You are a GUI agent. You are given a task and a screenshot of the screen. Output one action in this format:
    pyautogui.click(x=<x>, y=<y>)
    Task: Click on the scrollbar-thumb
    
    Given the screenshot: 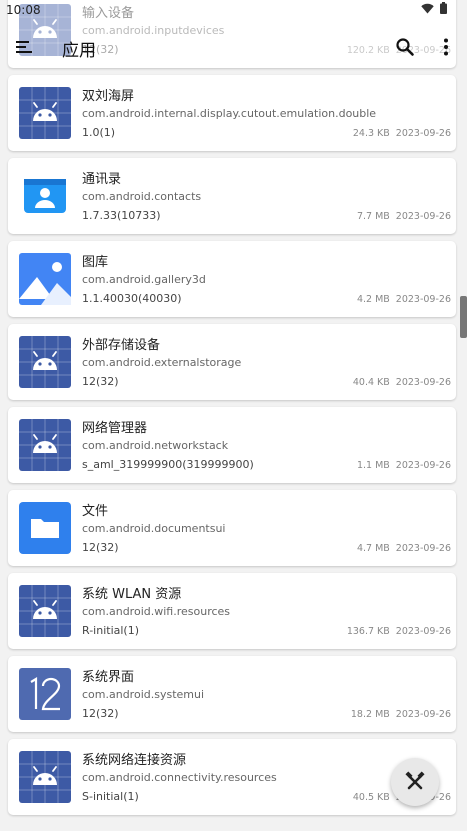 What is the action you would take?
    pyautogui.click(x=463, y=317)
    